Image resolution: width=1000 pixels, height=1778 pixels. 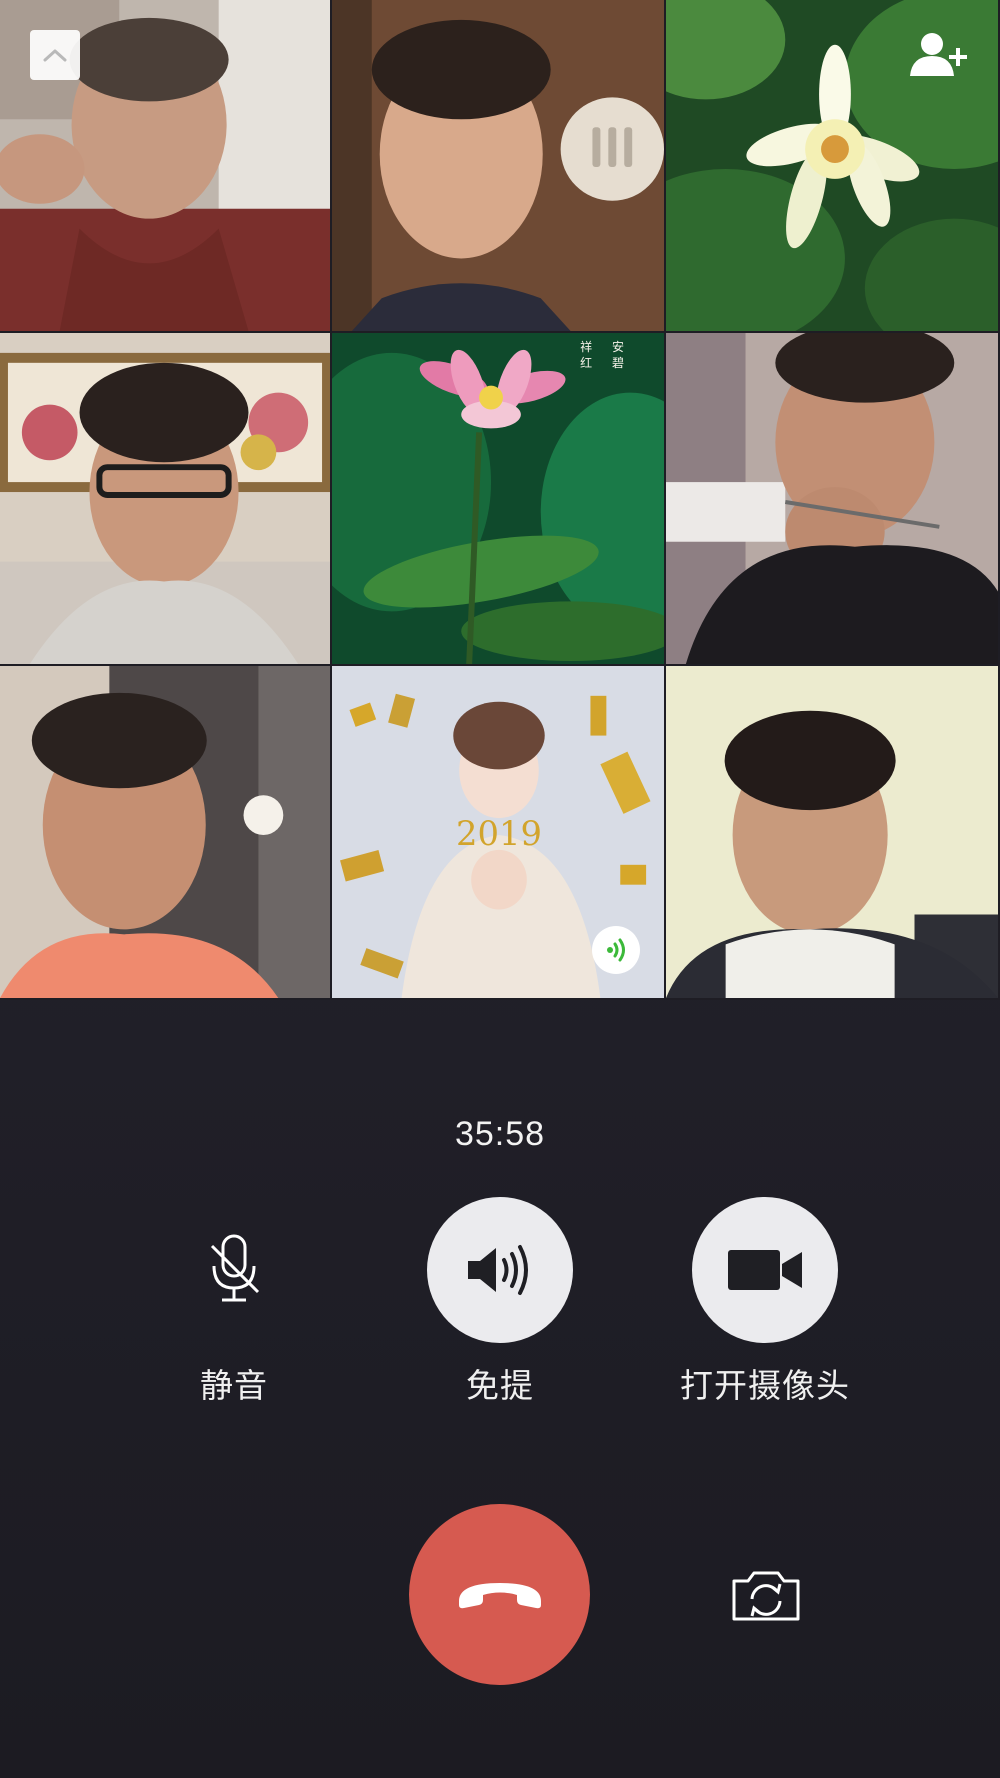 What do you see at coordinates (606, 355) in the screenshot?
I see `tile-caption: 祥 安 红 碧` at bounding box center [606, 355].